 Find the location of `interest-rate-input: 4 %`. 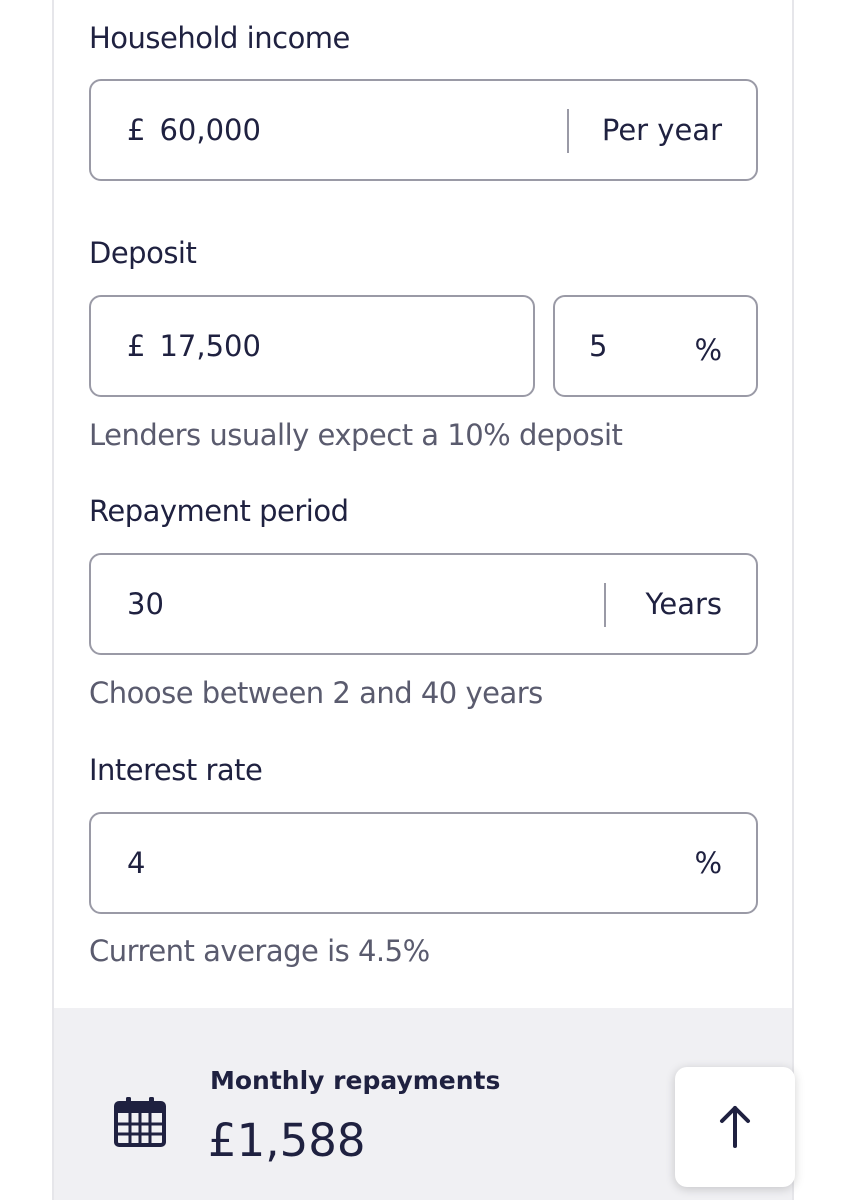

interest-rate-input: 4 % is located at coordinates (423, 863).